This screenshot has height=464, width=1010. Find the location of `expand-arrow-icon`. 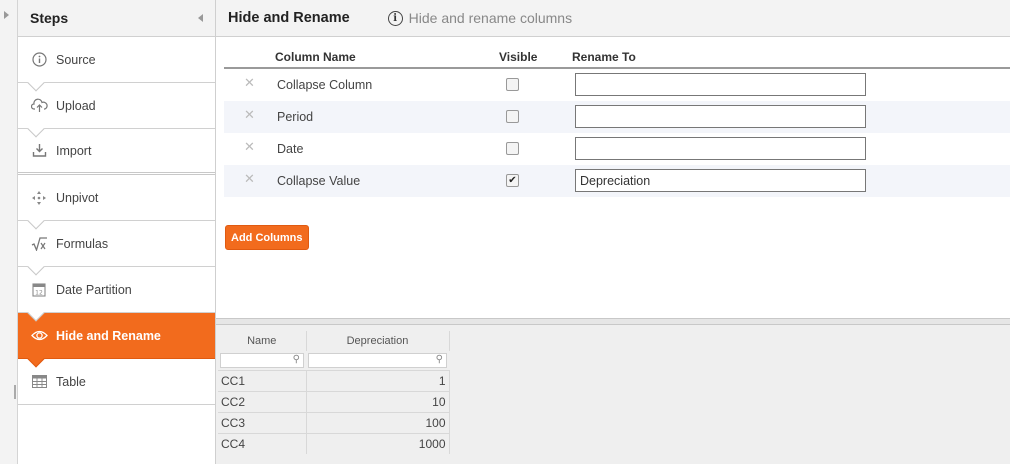

expand-arrow-icon is located at coordinates (6, 15).